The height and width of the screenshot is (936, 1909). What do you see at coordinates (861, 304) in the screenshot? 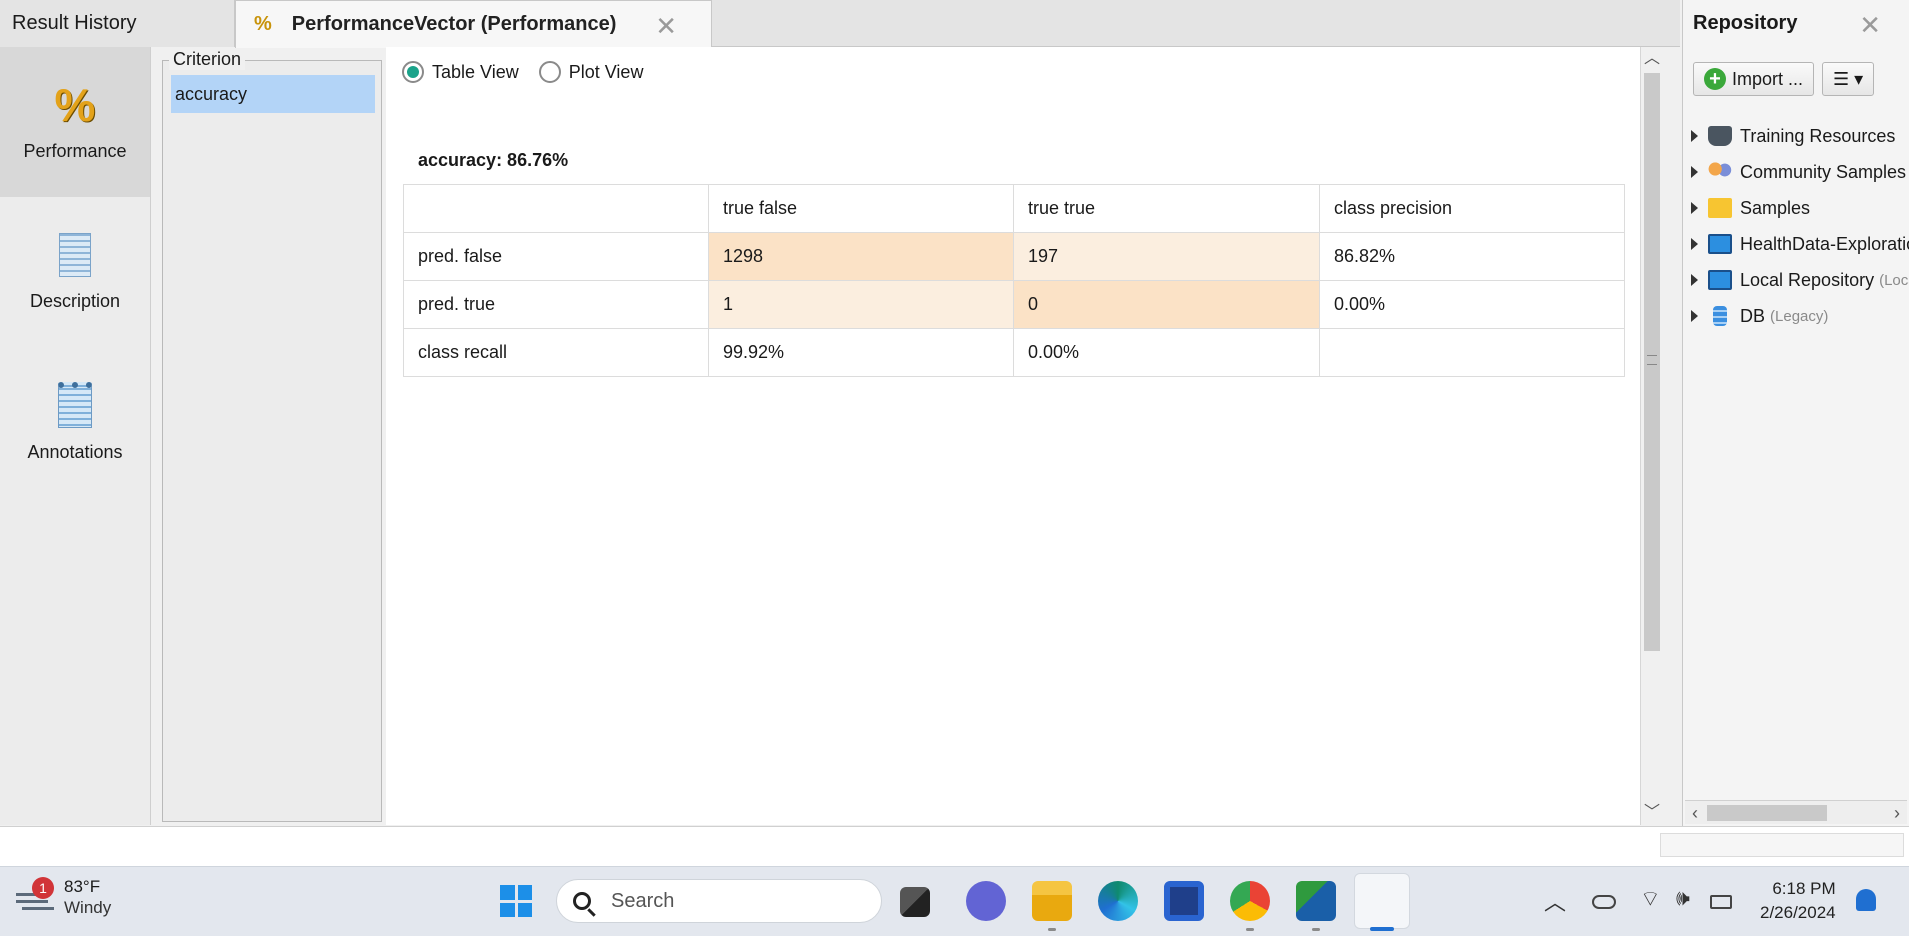
I see `table-cell: 1` at bounding box center [861, 304].